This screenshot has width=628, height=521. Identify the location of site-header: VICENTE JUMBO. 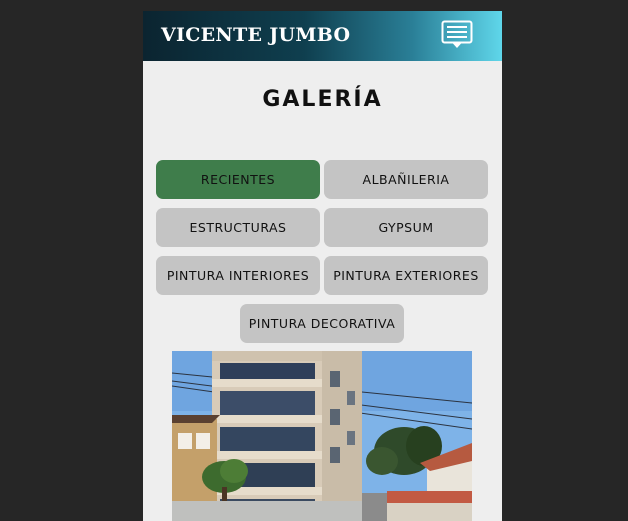
(322, 36).